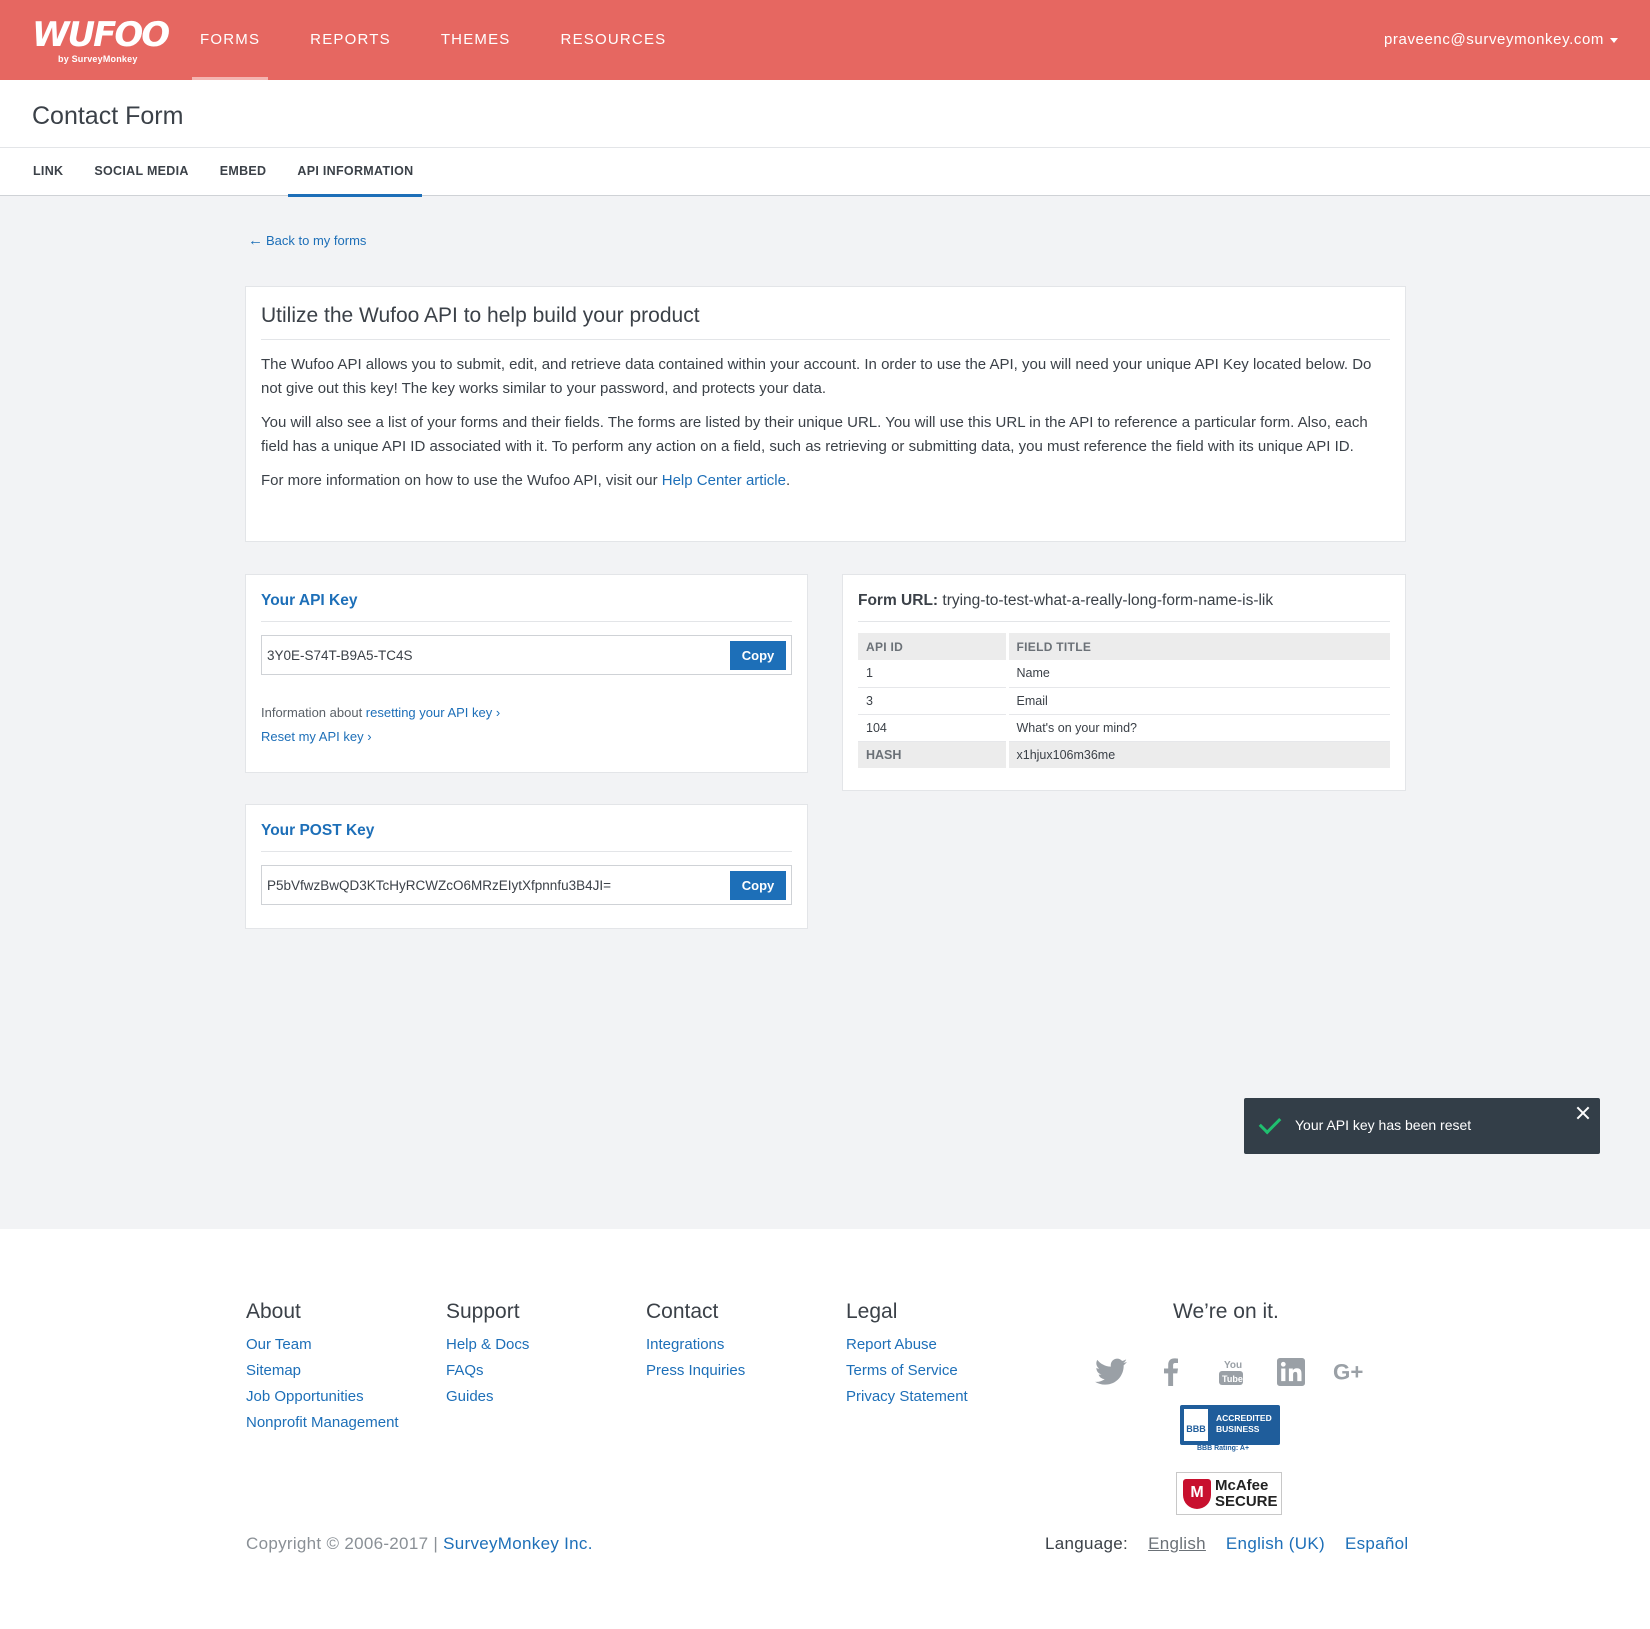  Describe the element at coordinates (1111, 1372) in the screenshot. I see `twitter-icon` at that location.